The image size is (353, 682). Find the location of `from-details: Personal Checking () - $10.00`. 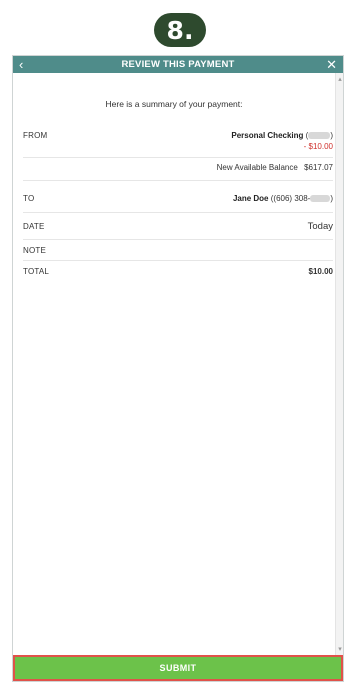

from-details: Personal Checking () - $10.00 is located at coordinates (282, 141).